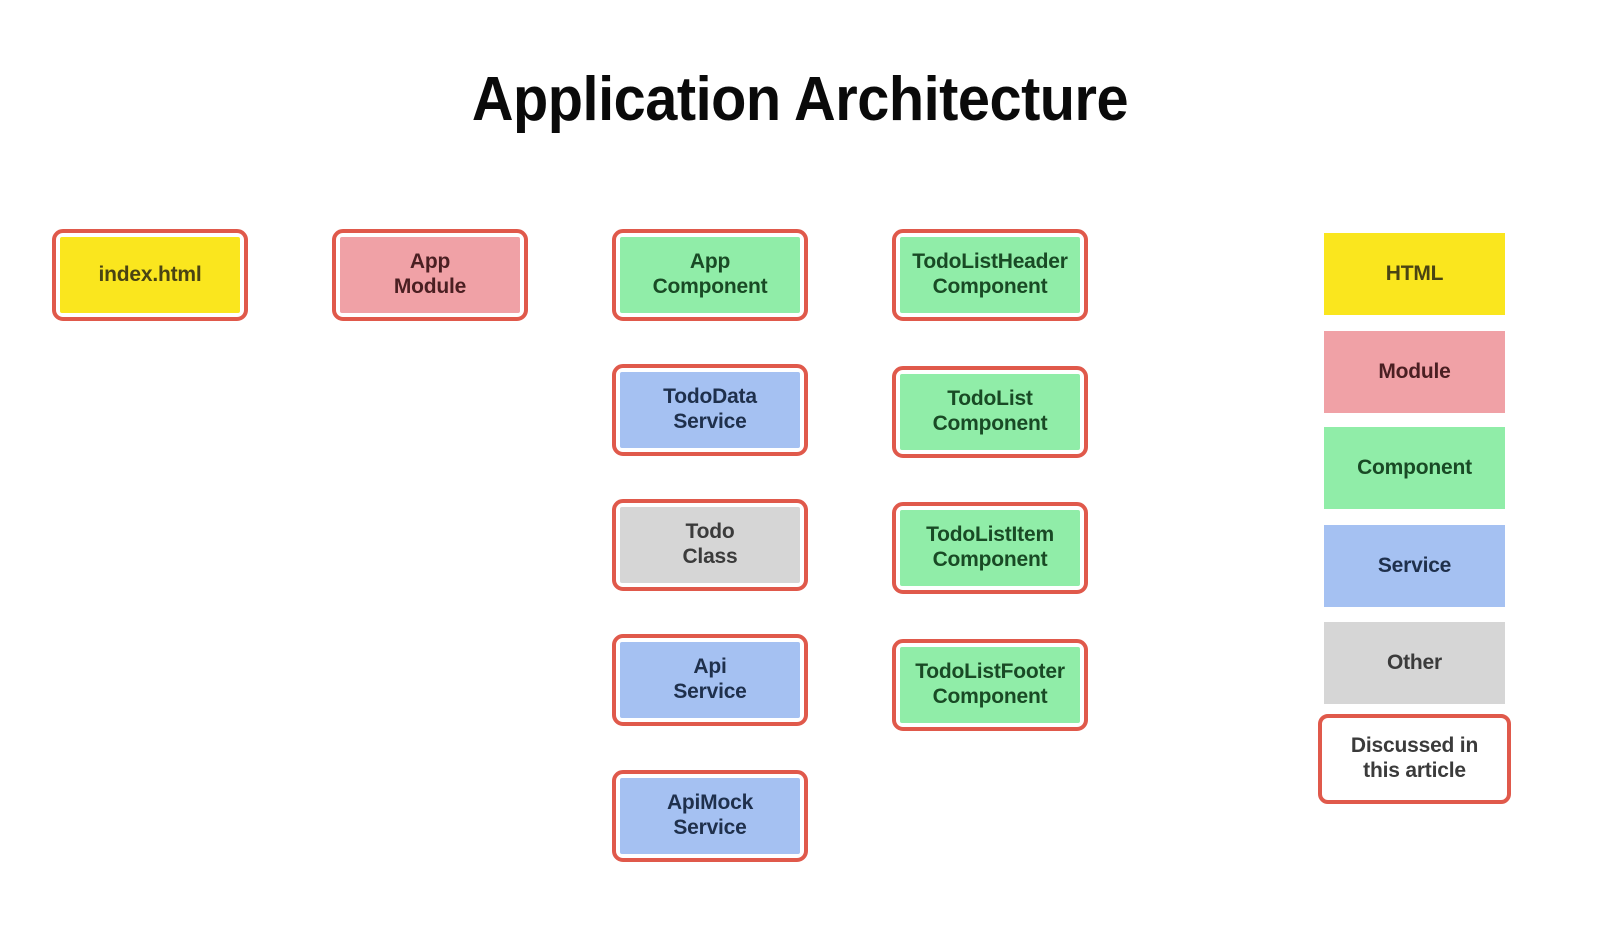  I want to click on node-index-html: index.html, so click(150, 275).